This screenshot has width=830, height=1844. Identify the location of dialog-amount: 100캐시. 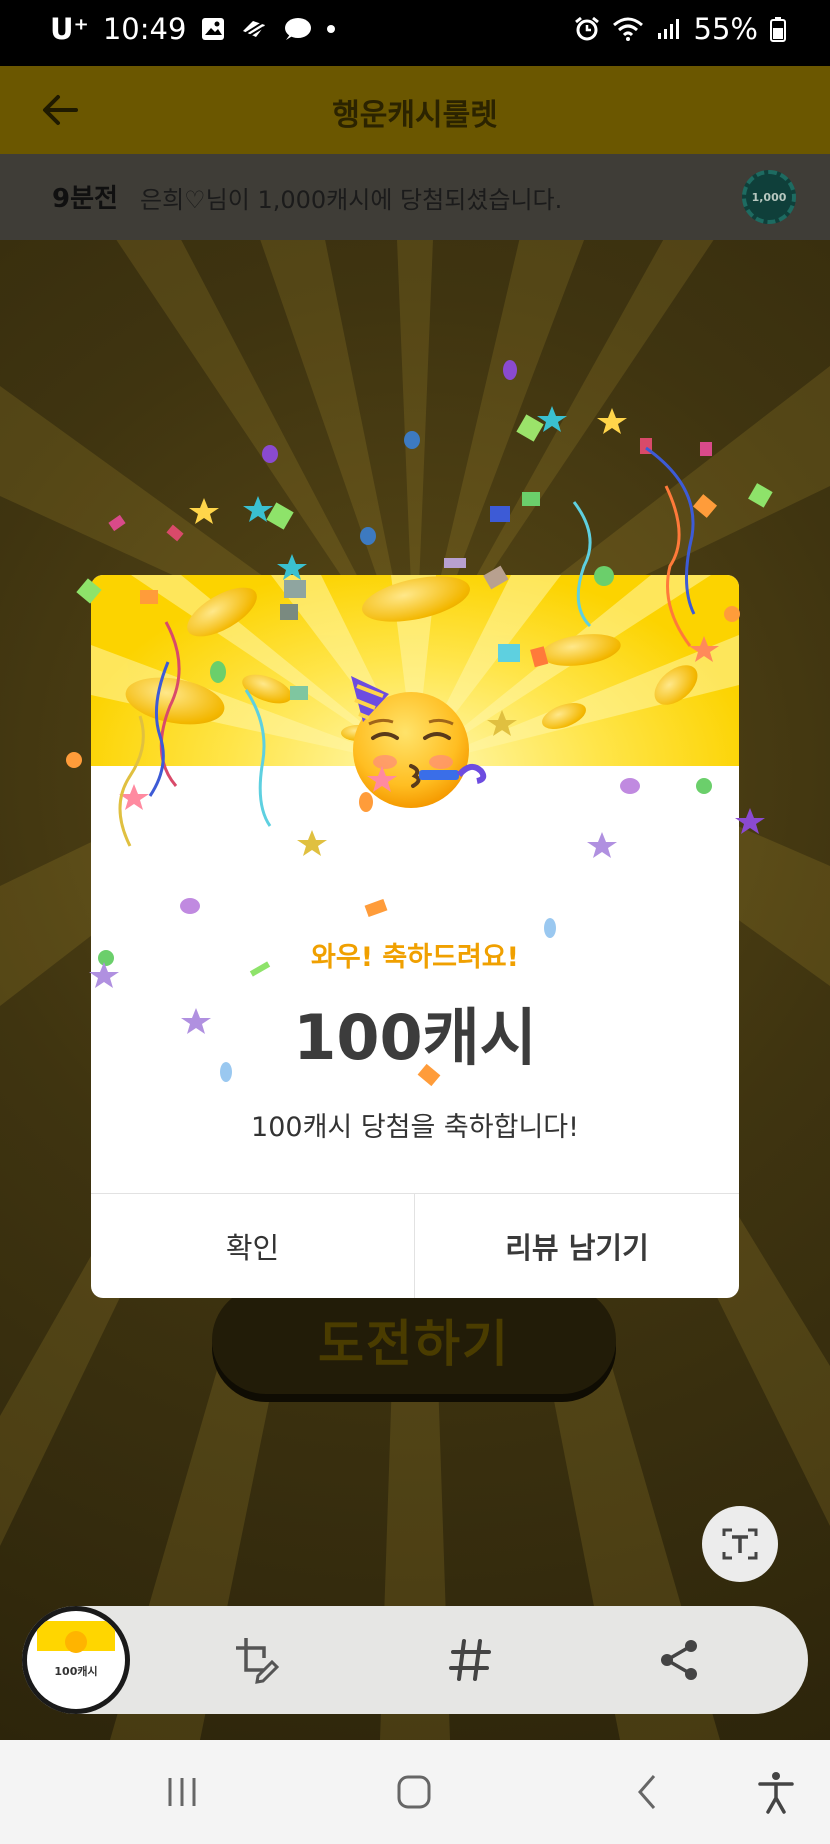
(415, 1037).